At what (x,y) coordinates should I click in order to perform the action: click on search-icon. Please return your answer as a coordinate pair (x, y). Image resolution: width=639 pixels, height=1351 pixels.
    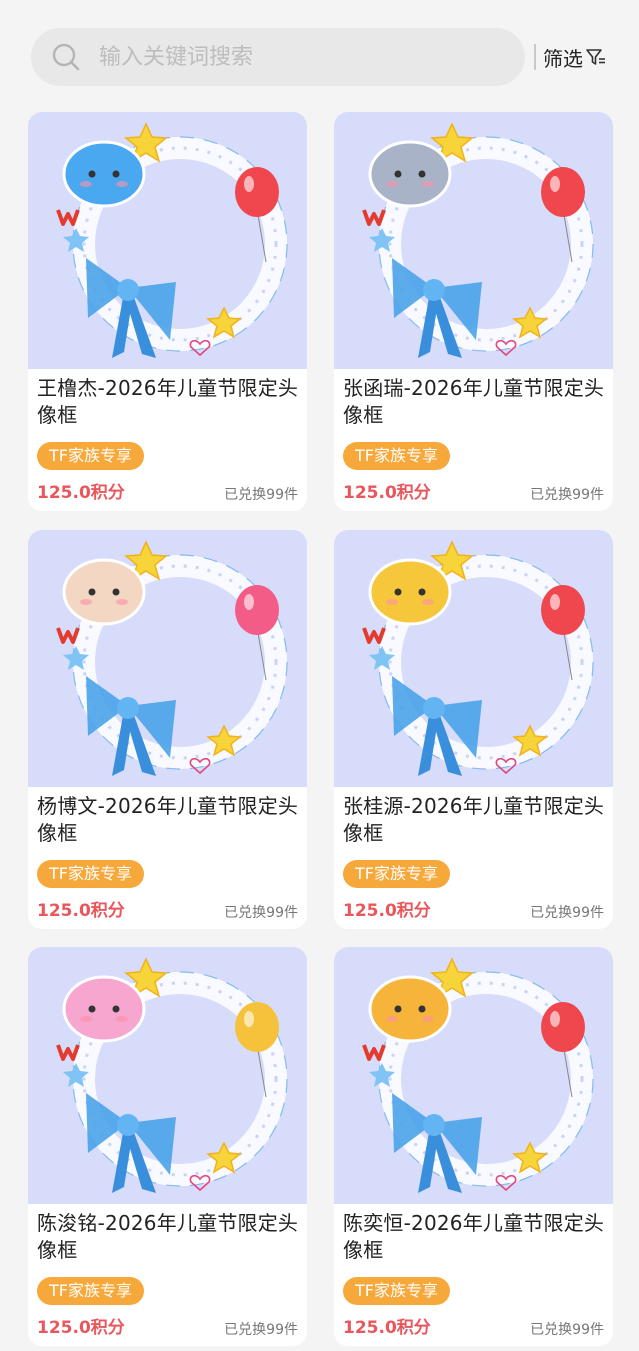
    Looking at the image, I should click on (66, 57).